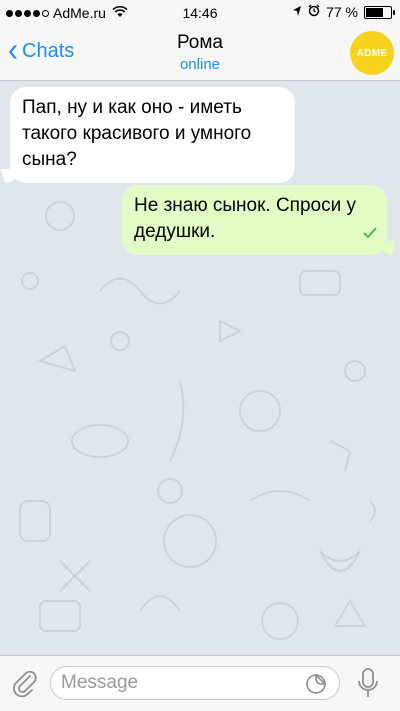 This screenshot has width=400, height=711. I want to click on chevron-left-icon: ‹, so click(13, 50).